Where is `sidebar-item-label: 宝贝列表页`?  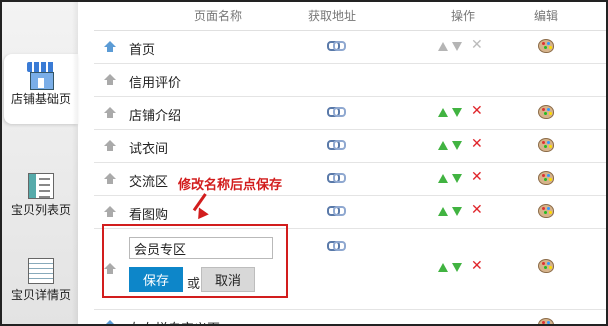 sidebar-item-label: 宝贝列表页 is located at coordinates (40, 210).